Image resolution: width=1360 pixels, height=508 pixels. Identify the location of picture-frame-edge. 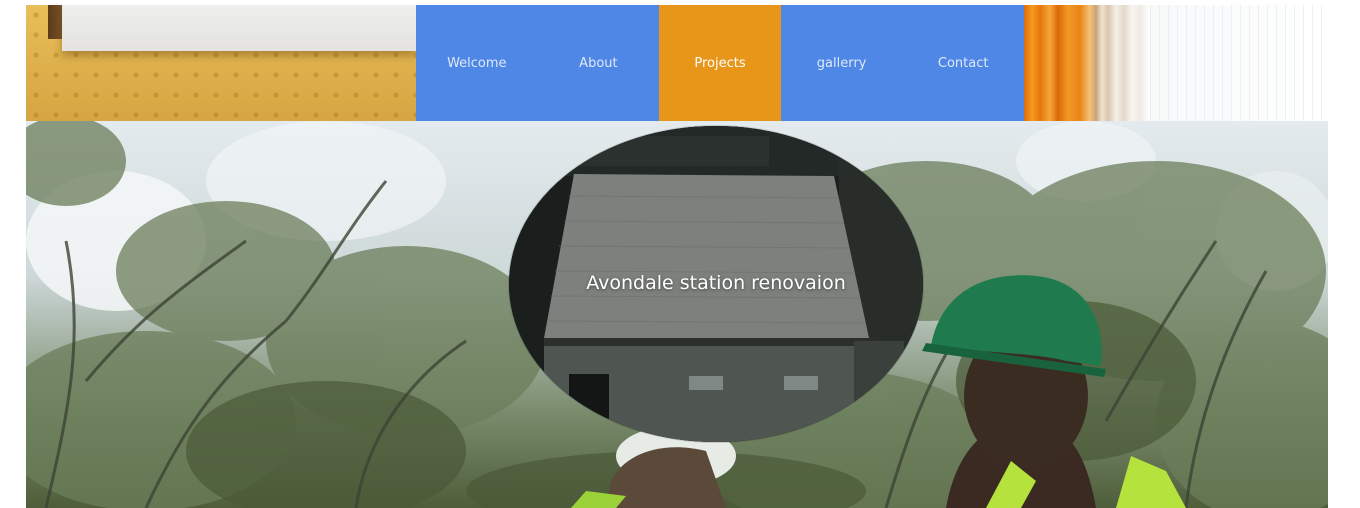
(55, 22).